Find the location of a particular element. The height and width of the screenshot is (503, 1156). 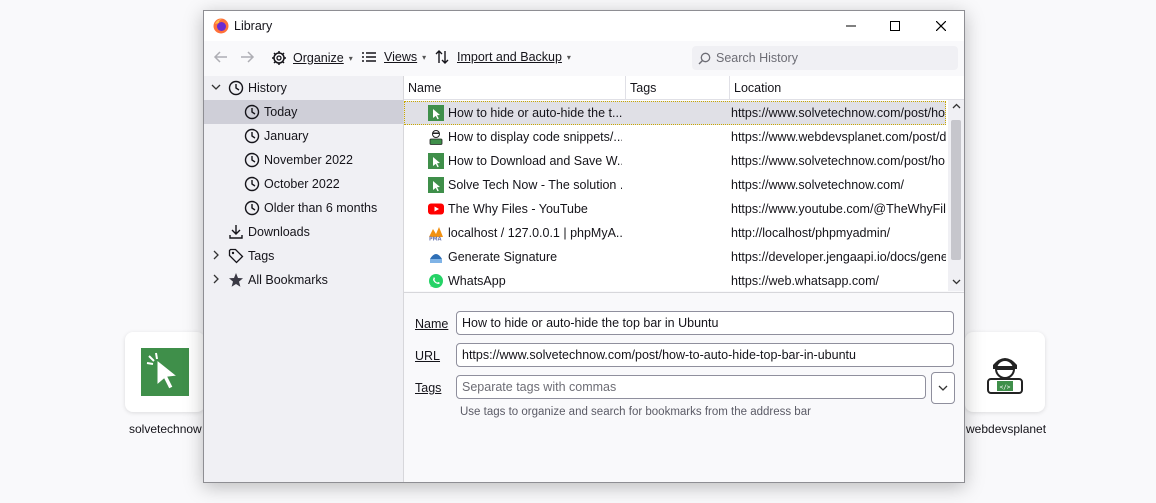

back-button is located at coordinates (221, 57).